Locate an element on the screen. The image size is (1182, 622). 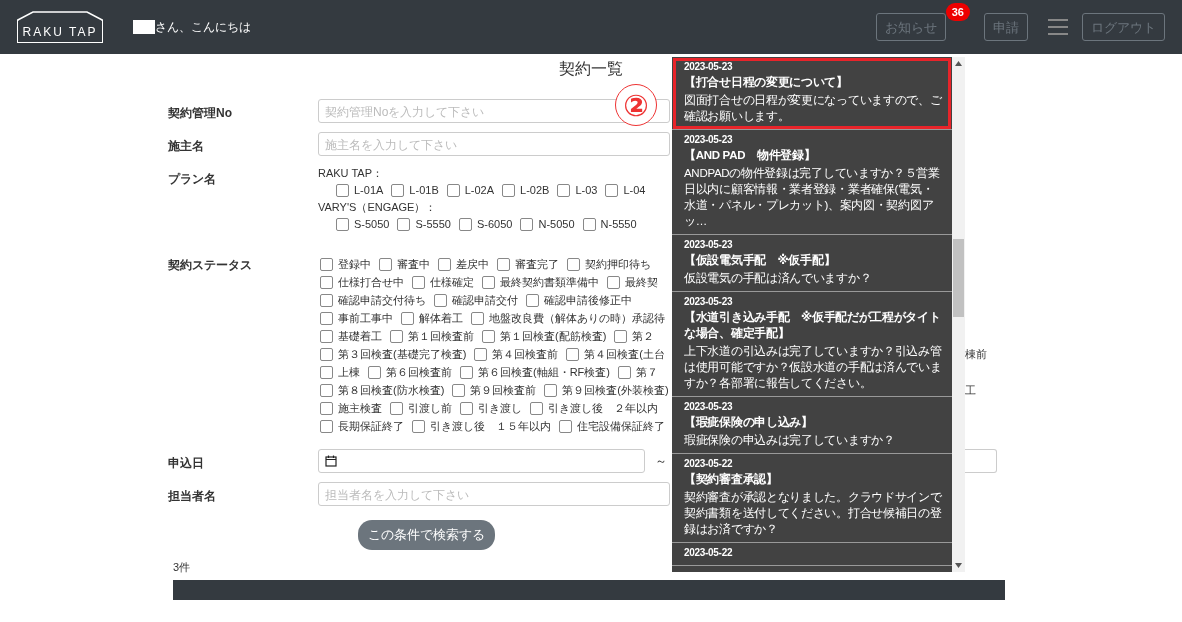
checkbox-label: 第９回検査前 is located at coordinates (503, 390).